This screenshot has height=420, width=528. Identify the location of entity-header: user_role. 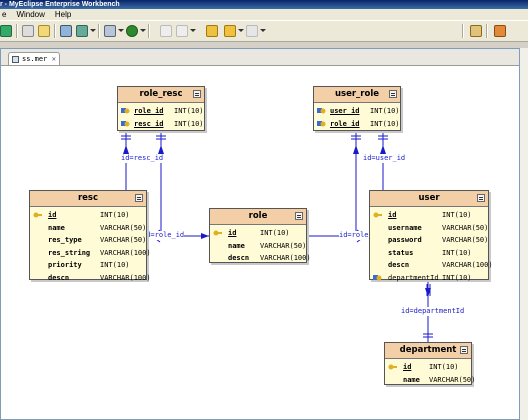
(357, 95).